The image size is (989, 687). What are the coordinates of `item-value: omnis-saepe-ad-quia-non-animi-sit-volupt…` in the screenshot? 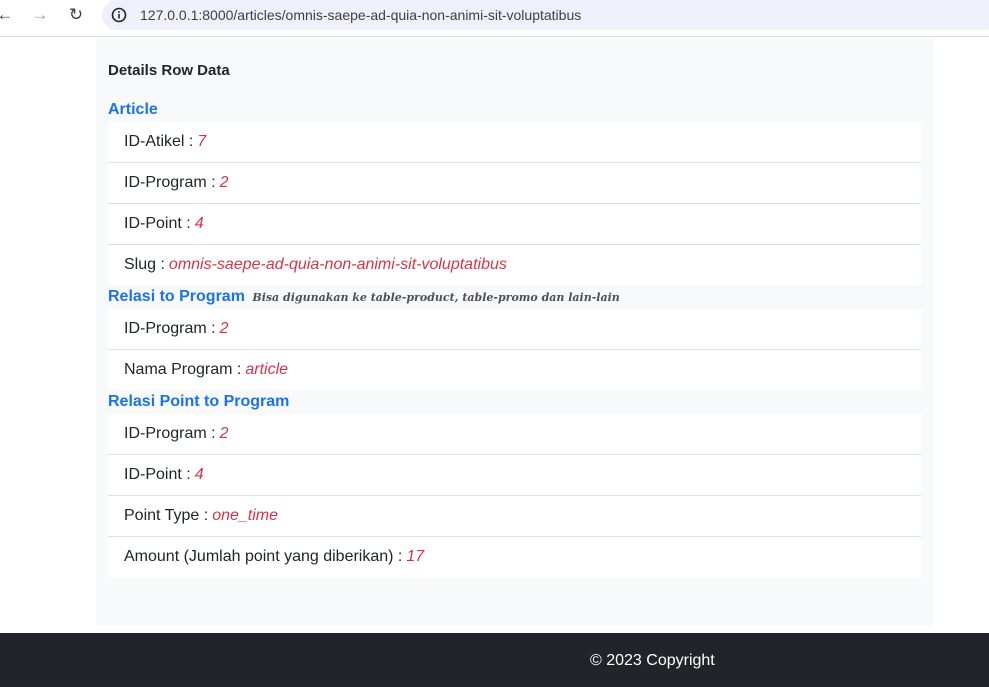 It's located at (337, 264).